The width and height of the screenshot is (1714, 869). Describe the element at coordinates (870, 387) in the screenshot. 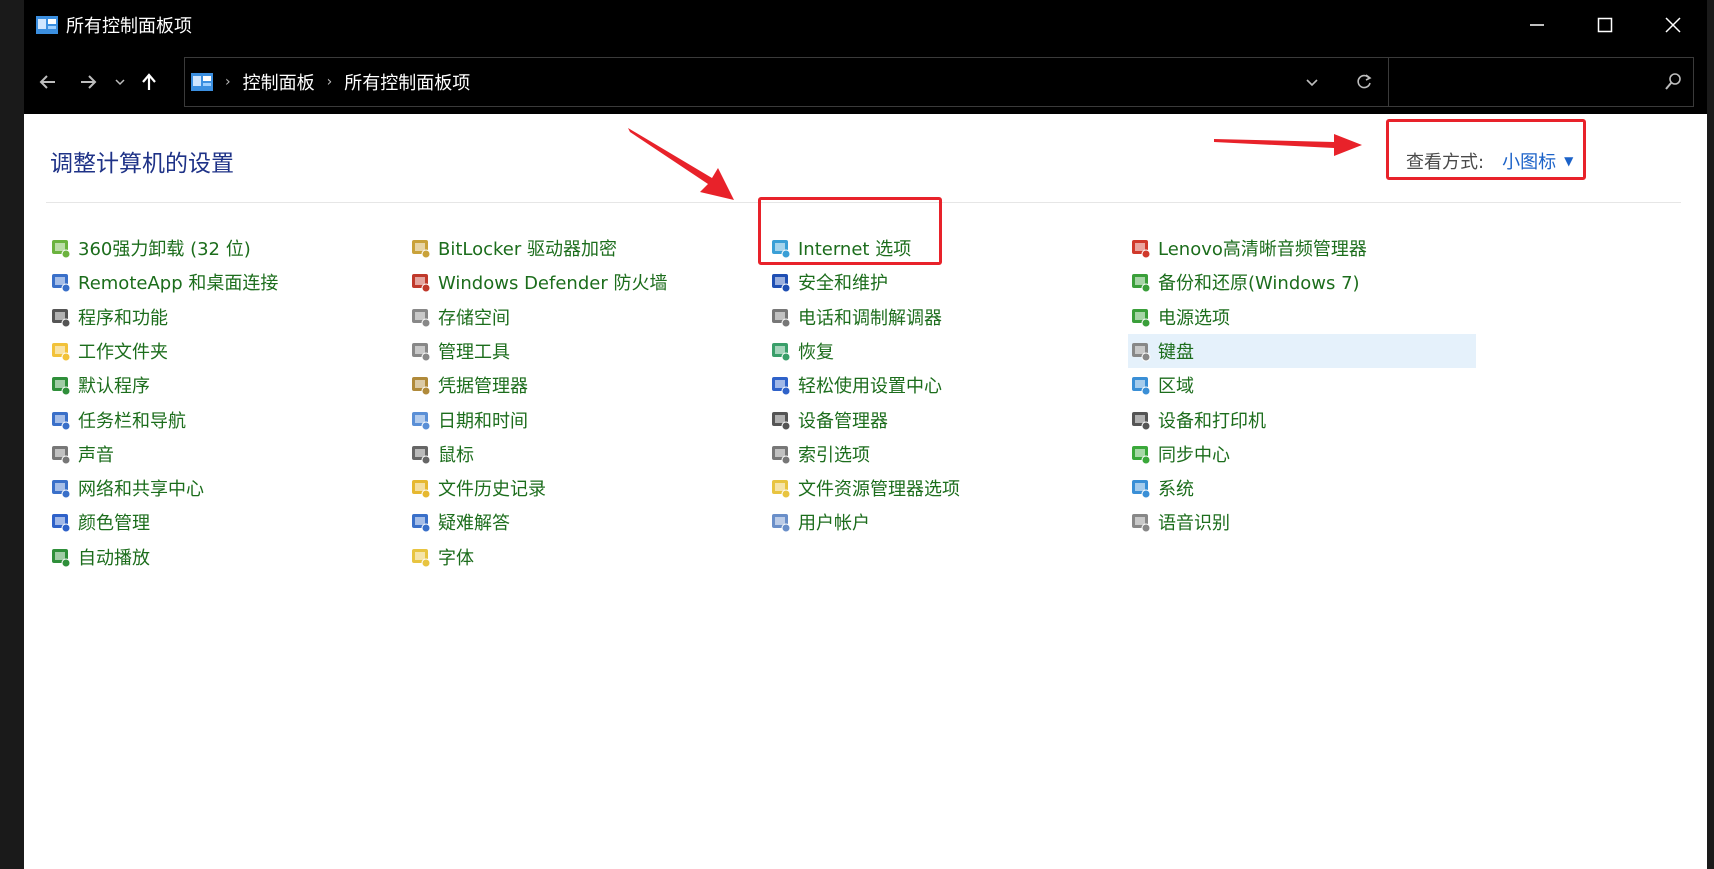

I see `control-panel-item-label: 轻松使用设置中心` at that location.